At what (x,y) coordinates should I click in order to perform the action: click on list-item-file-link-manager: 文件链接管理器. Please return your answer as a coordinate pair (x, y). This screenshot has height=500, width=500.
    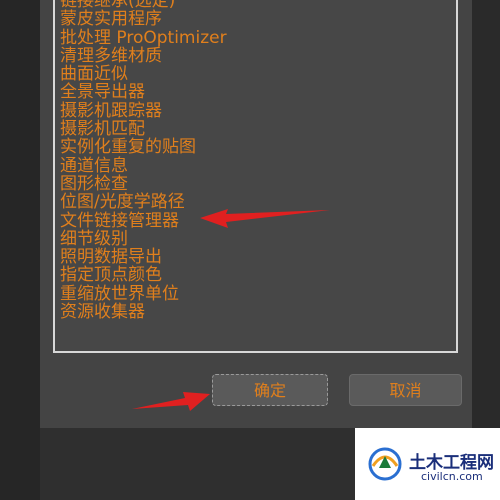
    Looking at the image, I should click on (143, 220).